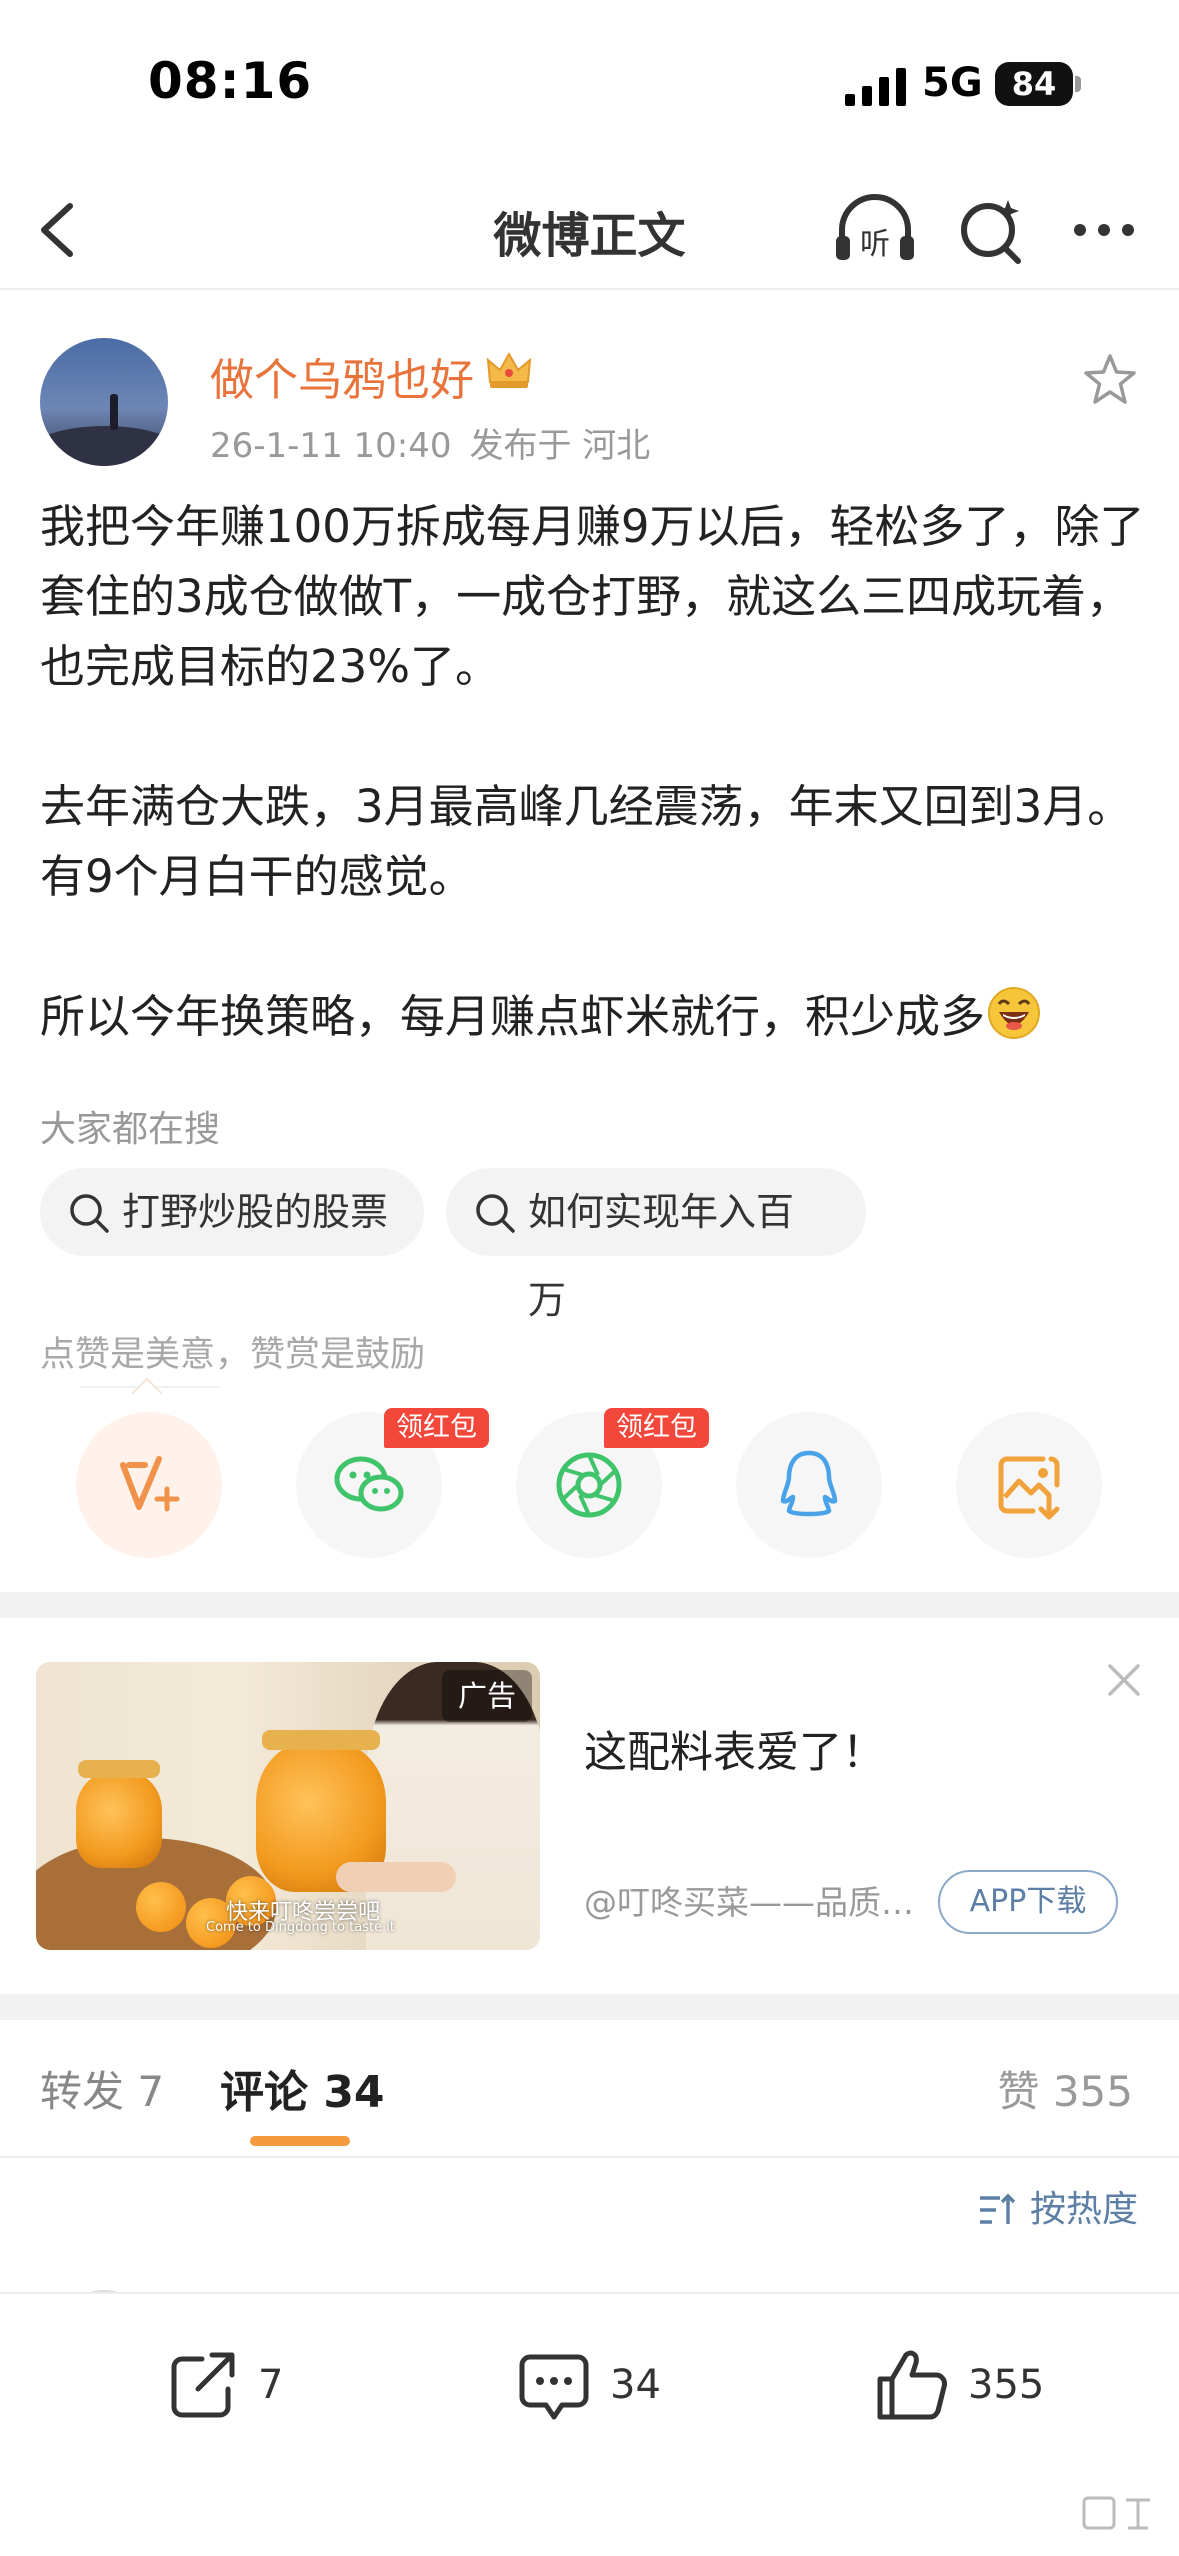 The image size is (1179, 2556). Describe the element at coordinates (912, 2385) in the screenshot. I see `thumbs-up-icon` at that location.